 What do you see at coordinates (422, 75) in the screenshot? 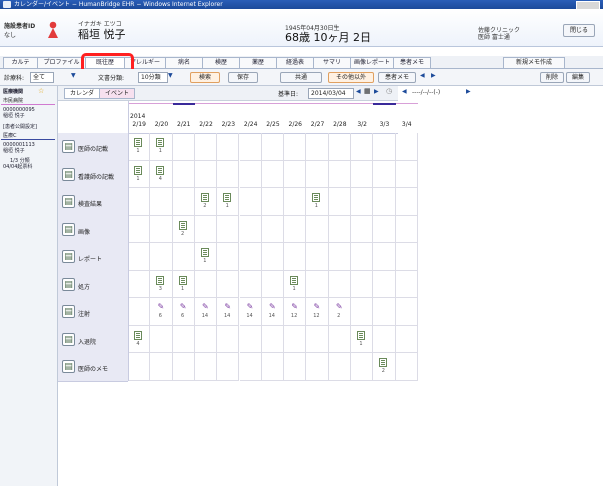
I see `prev-arrow-icon: ◀` at bounding box center [422, 75].